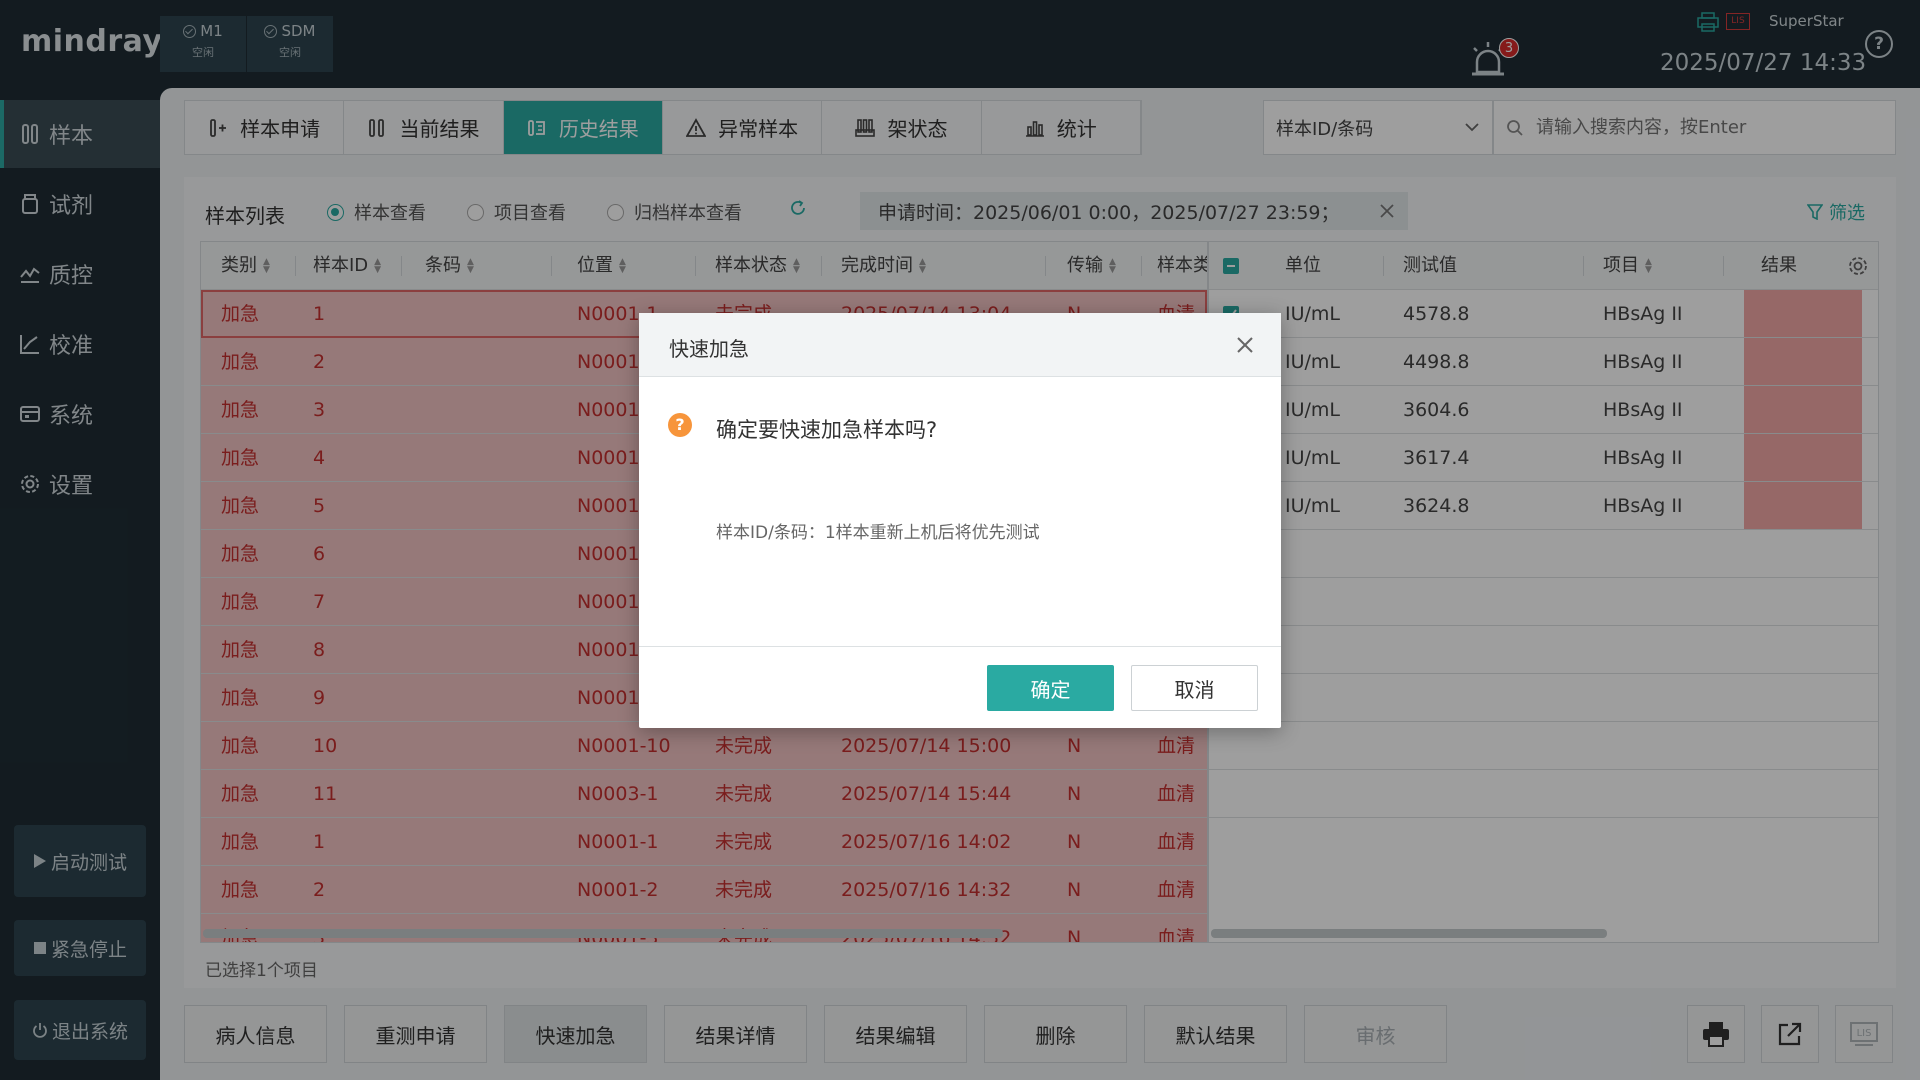 This screenshot has height=1080, width=1920. What do you see at coordinates (680, 425) in the screenshot?
I see `question-icon: ?` at bounding box center [680, 425].